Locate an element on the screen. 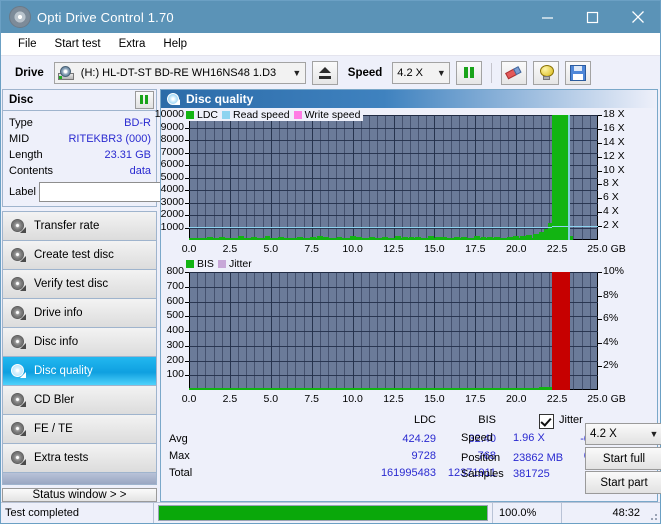  sidebar-item-disc-quality: Disc quality is located at coordinates (79, 371).